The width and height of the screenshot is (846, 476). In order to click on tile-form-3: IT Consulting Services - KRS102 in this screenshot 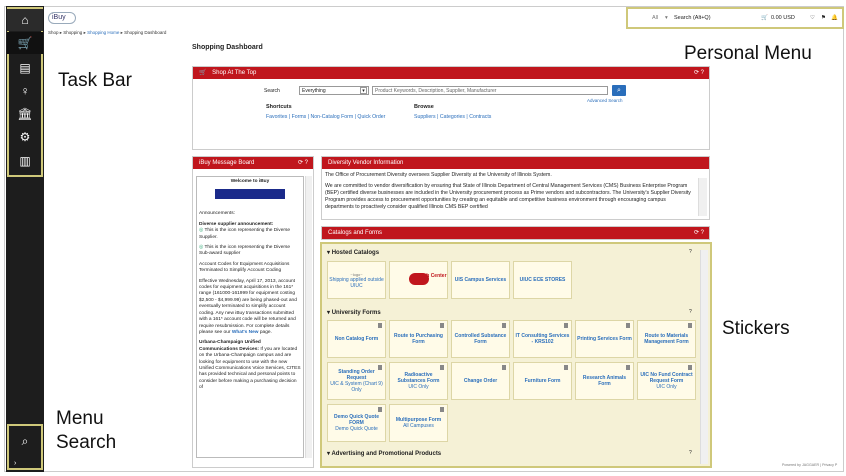, I will do `click(542, 339)`.